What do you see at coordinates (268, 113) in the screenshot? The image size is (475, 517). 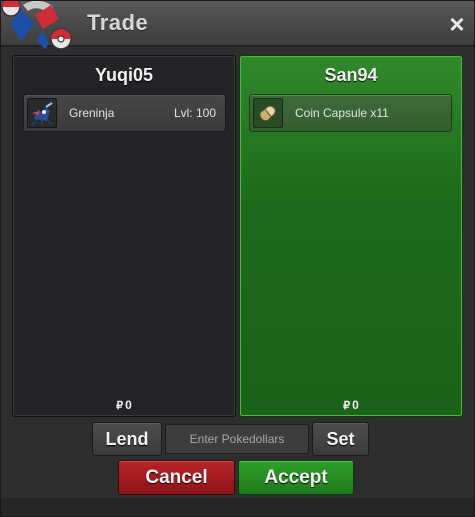 I see `coin-capsule-icon` at bounding box center [268, 113].